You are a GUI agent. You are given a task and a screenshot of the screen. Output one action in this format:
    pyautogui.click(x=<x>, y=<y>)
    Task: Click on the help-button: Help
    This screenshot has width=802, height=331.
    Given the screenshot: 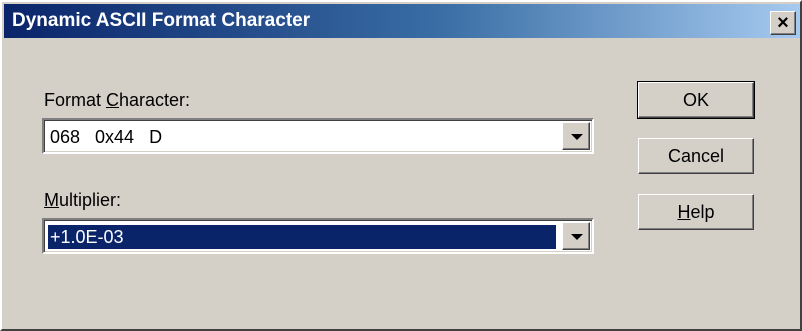 What is the action you would take?
    pyautogui.click(x=696, y=212)
    